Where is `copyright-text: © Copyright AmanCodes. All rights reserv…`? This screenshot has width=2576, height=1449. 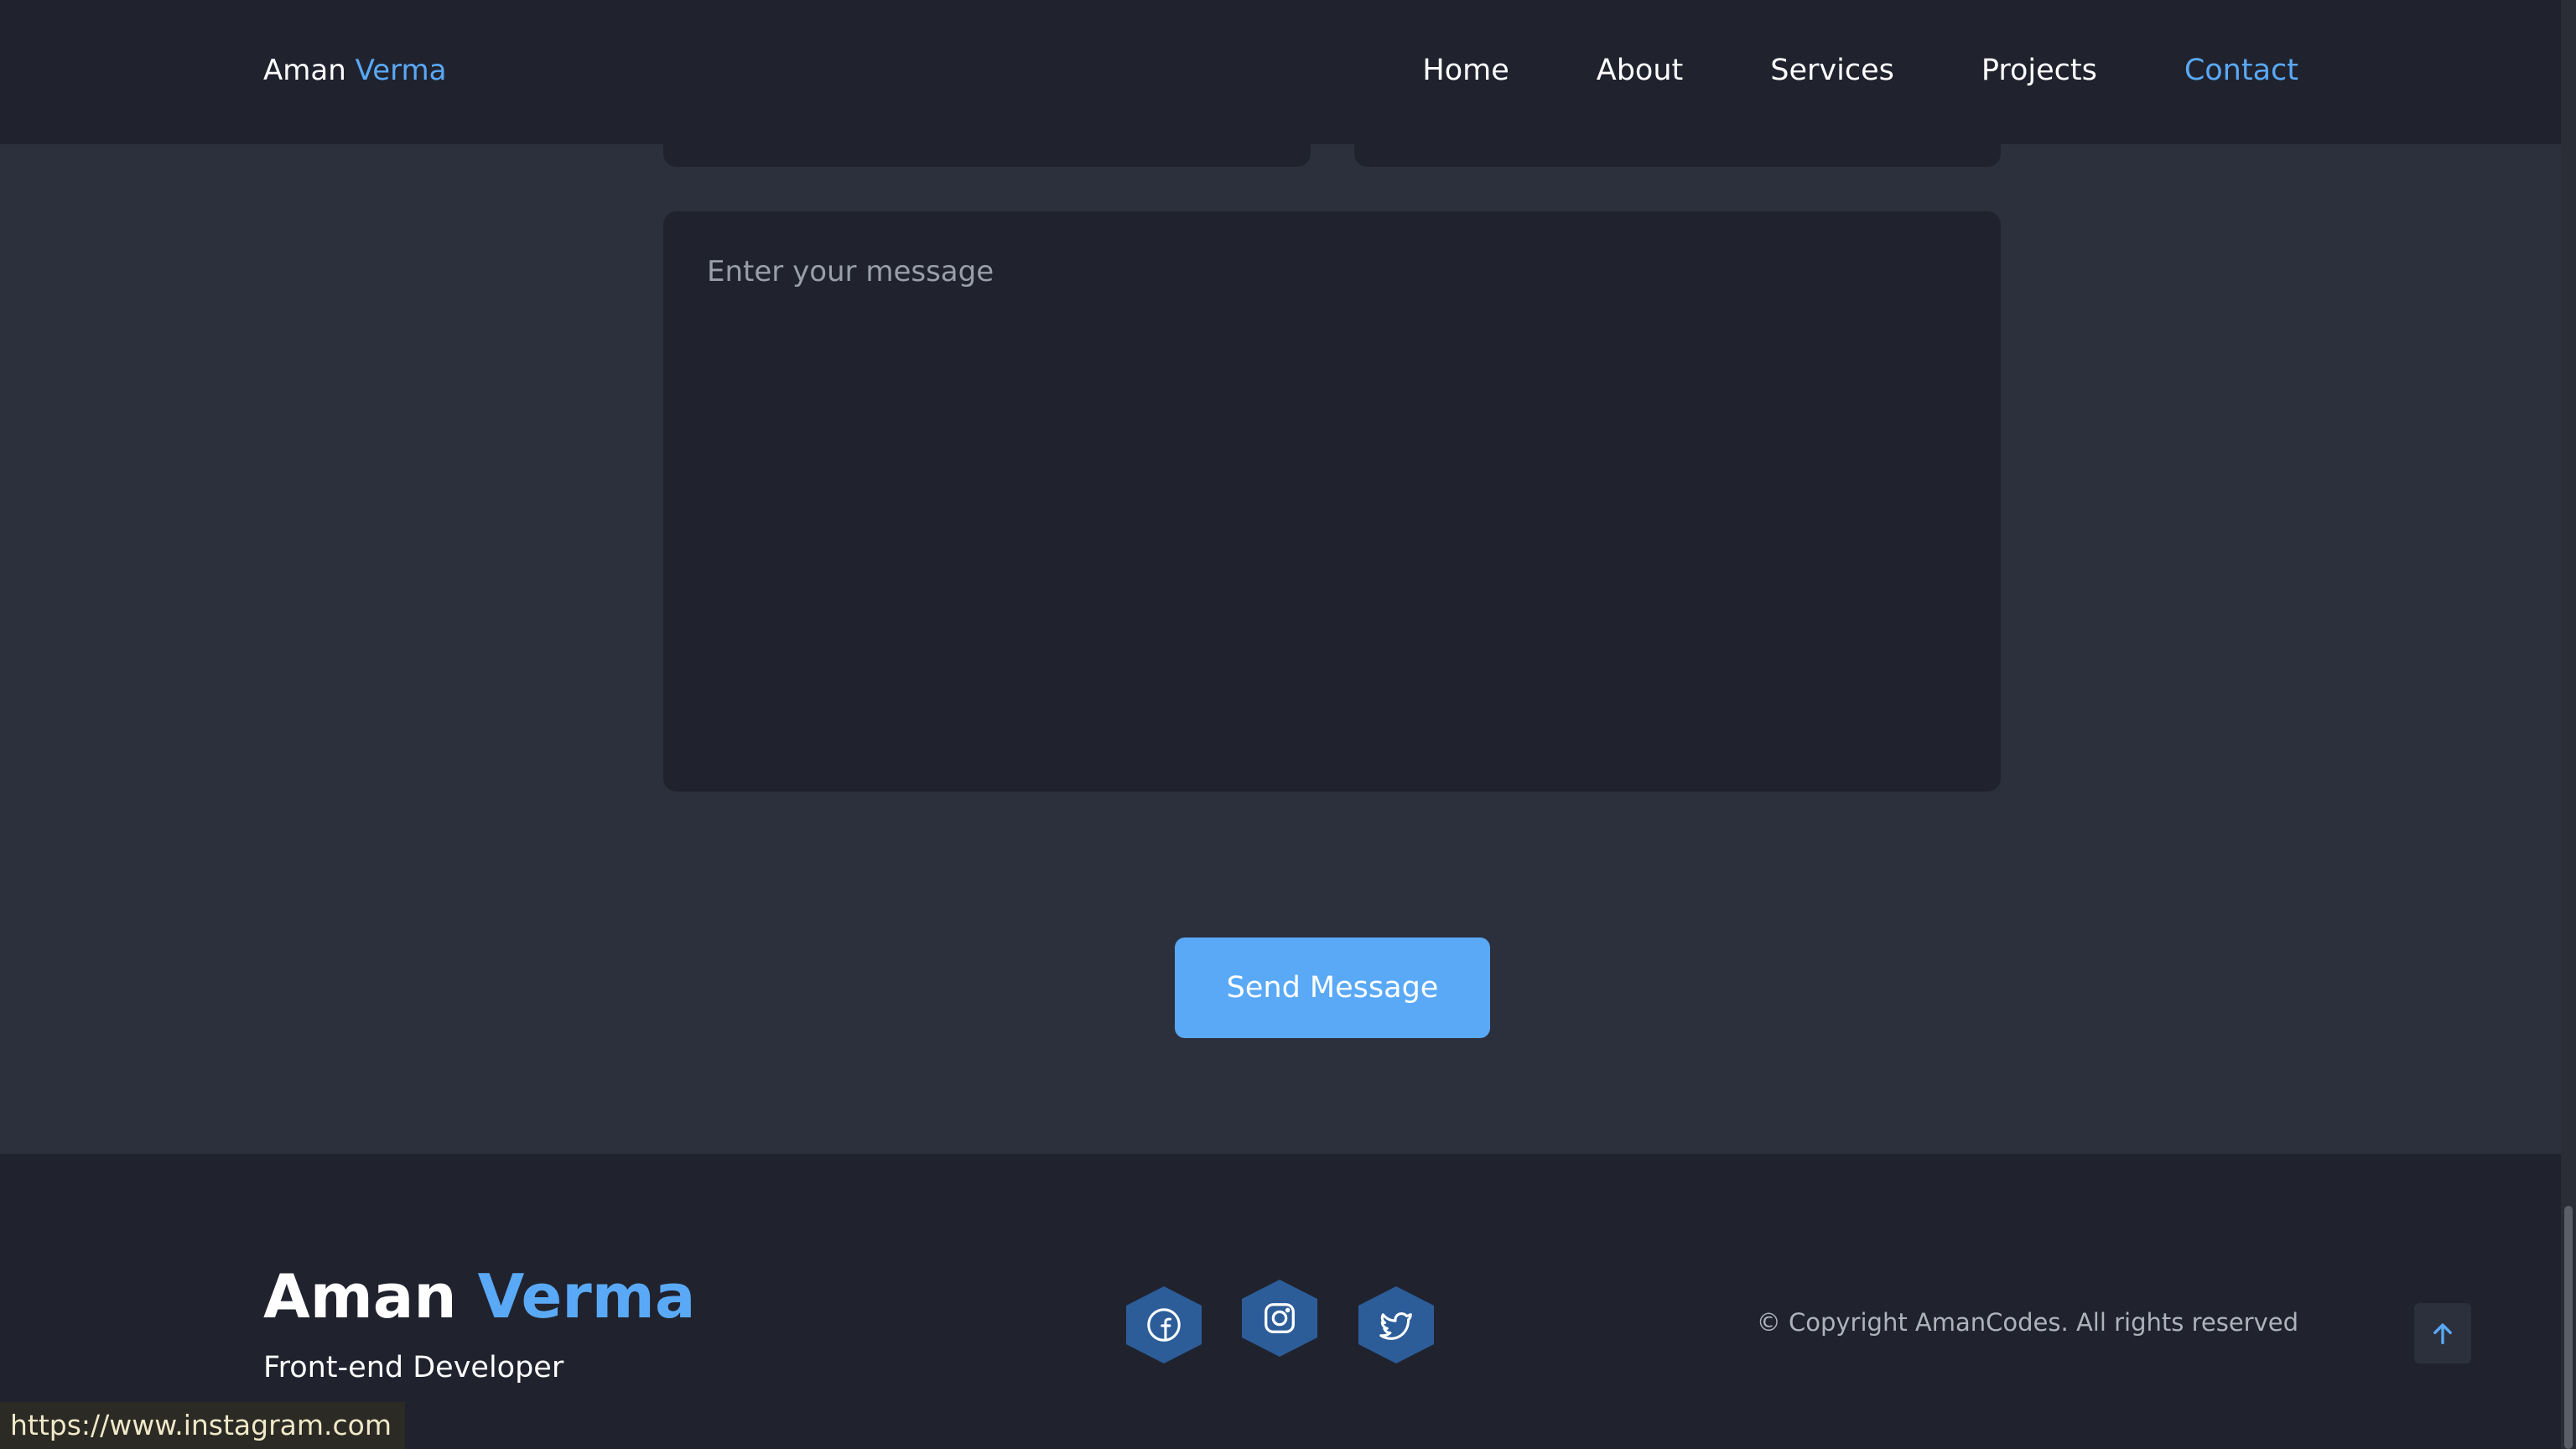
copyright-text: © Copyright AmanCodes. All rights reserv… is located at coordinates (2027, 1322).